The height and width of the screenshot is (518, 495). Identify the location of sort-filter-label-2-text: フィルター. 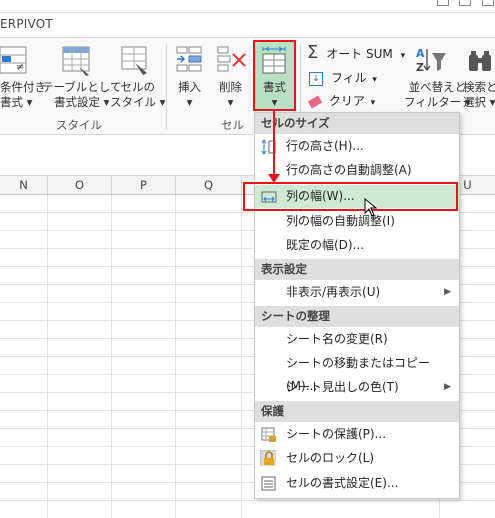
(433, 102).